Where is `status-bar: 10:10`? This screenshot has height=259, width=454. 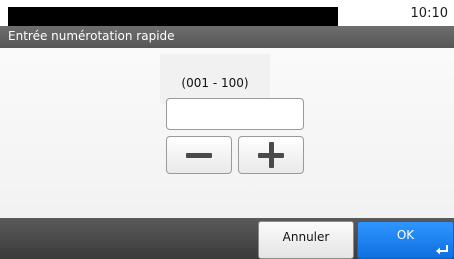 status-bar: 10:10 is located at coordinates (227, 13).